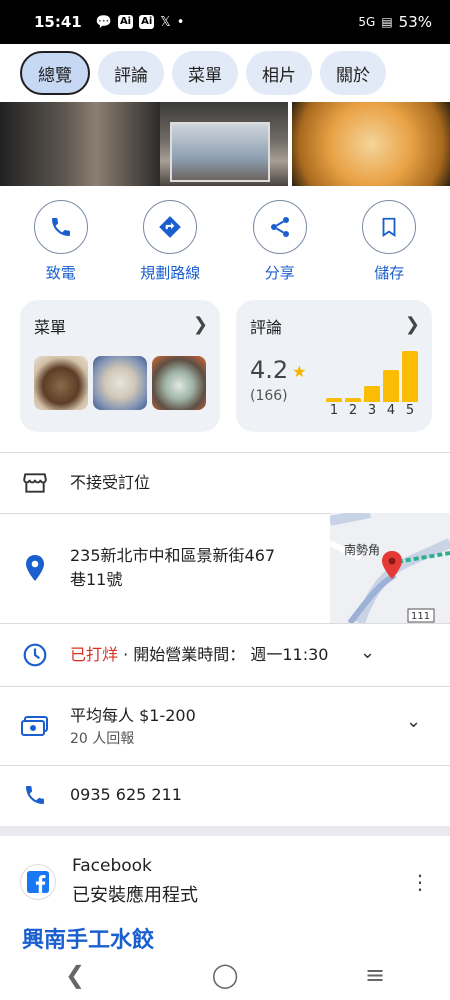  Describe the element at coordinates (353, 410) in the screenshot. I see `rating-bar-label: 2` at that location.